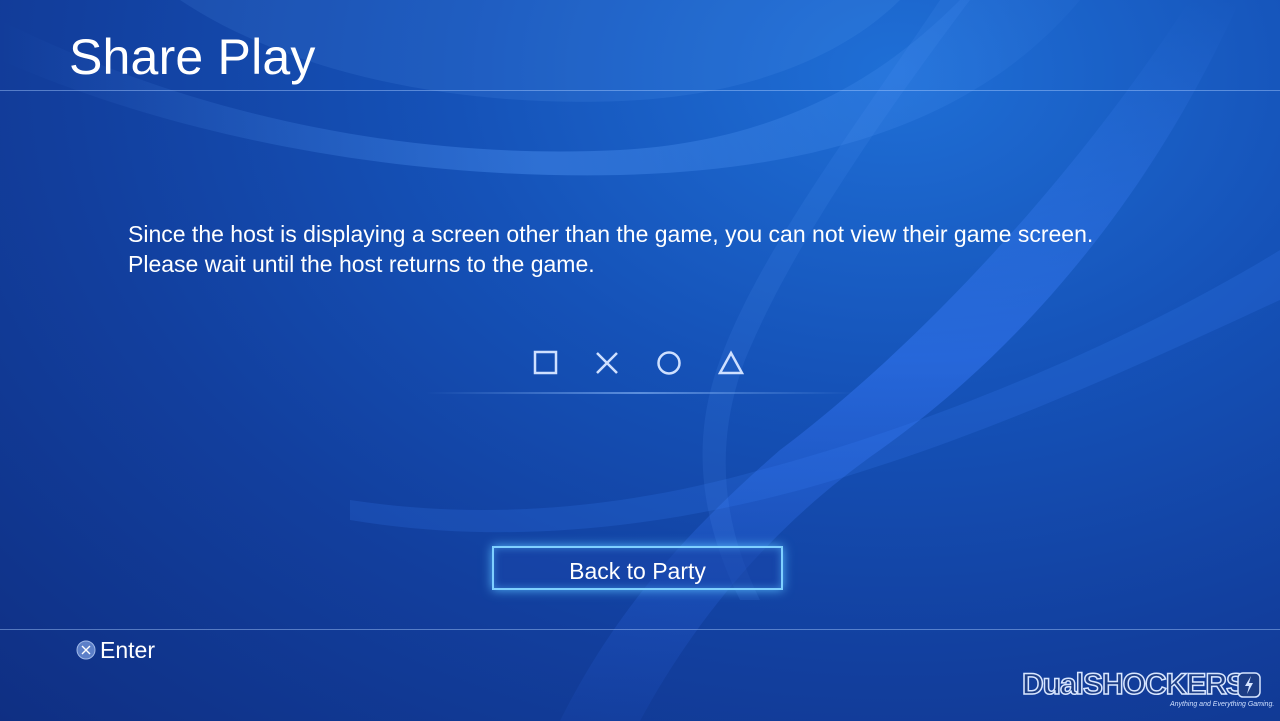 The width and height of the screenshot is (1280, 721). Describe the element at coordinates (731, 362) in the screenshot. I see `triangle-icon` at that location.